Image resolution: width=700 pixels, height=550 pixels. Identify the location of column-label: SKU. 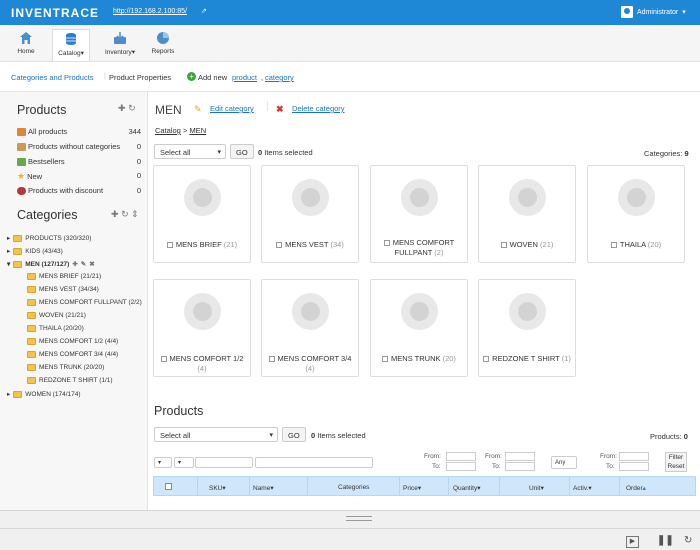
(216, 488).